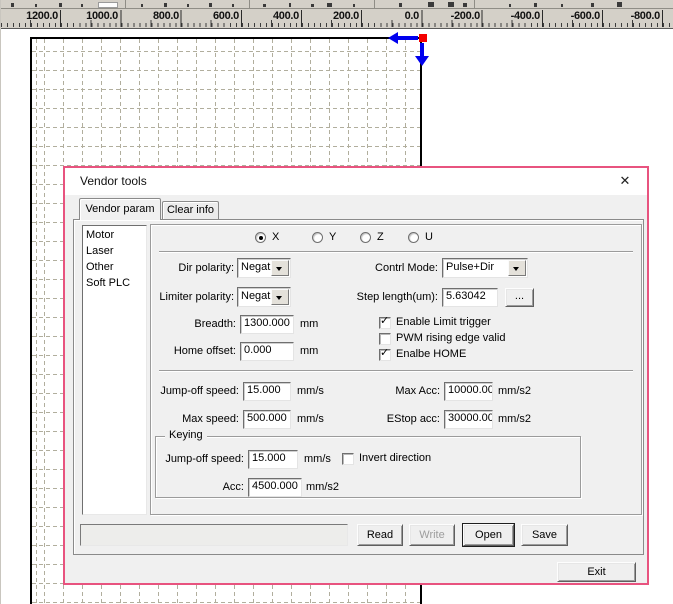 This screenshot has height=604, width=673. What do you see at coordinates (276, 237) in the screenshot?
I see `radio-label: X` at bounding box center [276, 237].